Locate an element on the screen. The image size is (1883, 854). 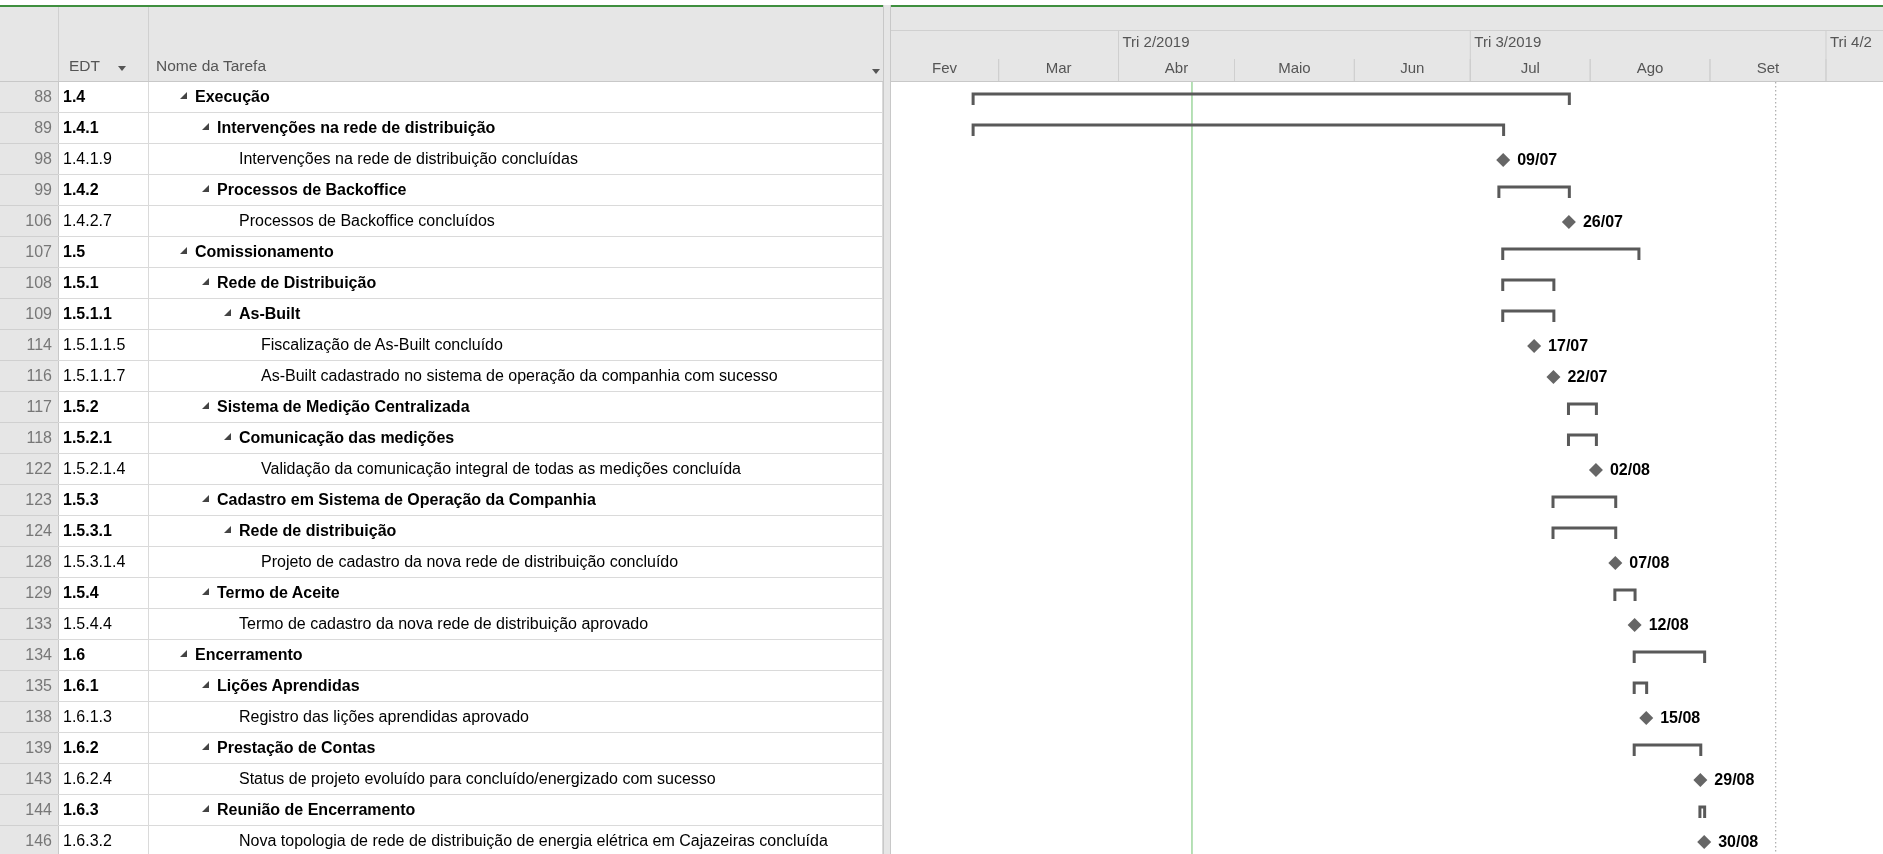
quarter-label: Tri 3/2019 is located at coordinates (1508, 41).